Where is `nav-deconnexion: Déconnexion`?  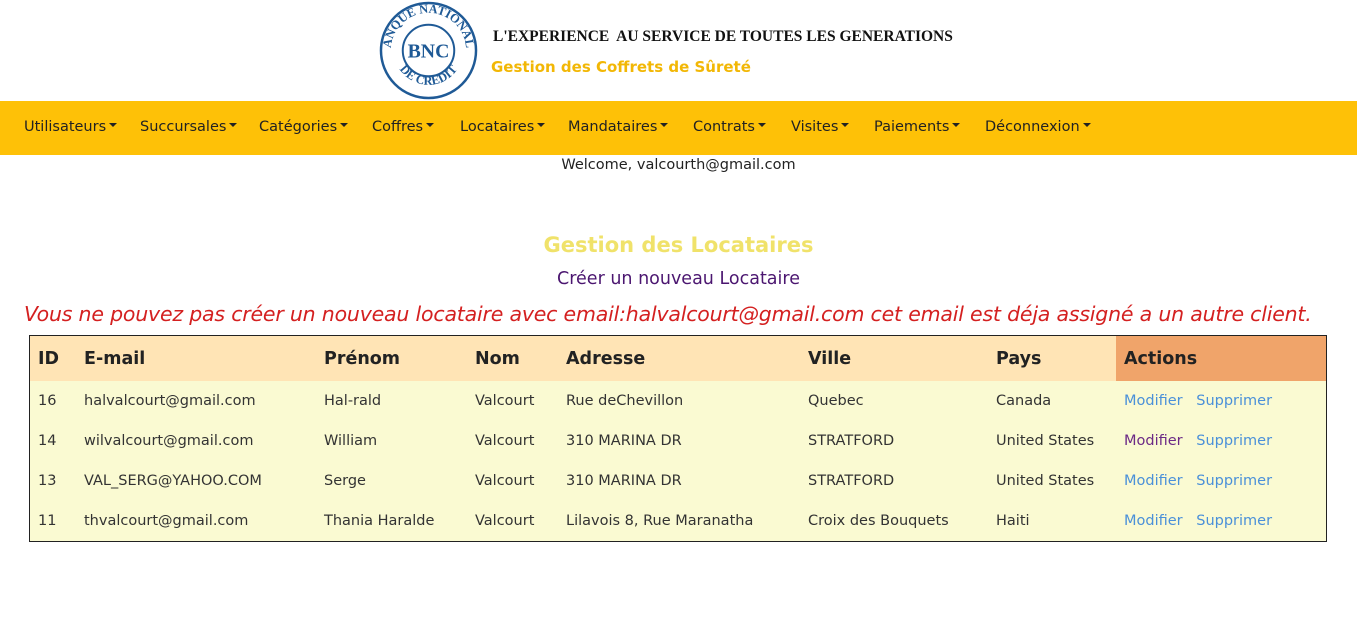 nav-deconnexion: Déconnexion is located at coordinates (1038, 127).